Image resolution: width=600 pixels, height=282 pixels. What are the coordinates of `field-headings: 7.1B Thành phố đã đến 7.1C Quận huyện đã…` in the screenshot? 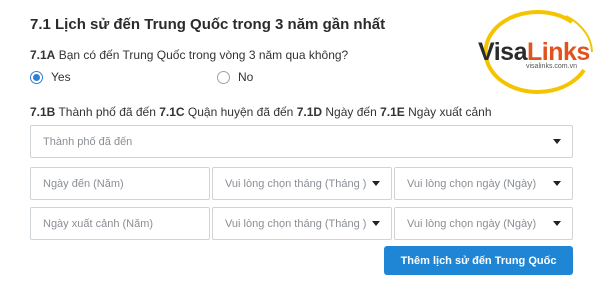 It's located at (261, 112).